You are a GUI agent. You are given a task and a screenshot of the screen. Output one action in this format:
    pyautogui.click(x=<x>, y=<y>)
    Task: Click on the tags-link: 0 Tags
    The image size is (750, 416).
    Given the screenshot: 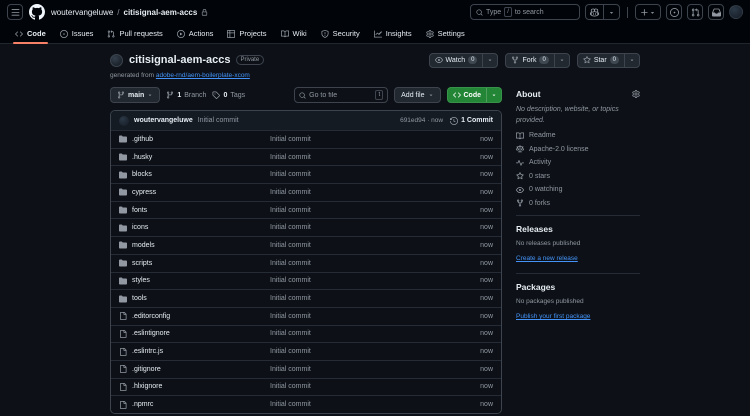 What is the action you would take?
    pyautogui.click(x=228, y=95)
    